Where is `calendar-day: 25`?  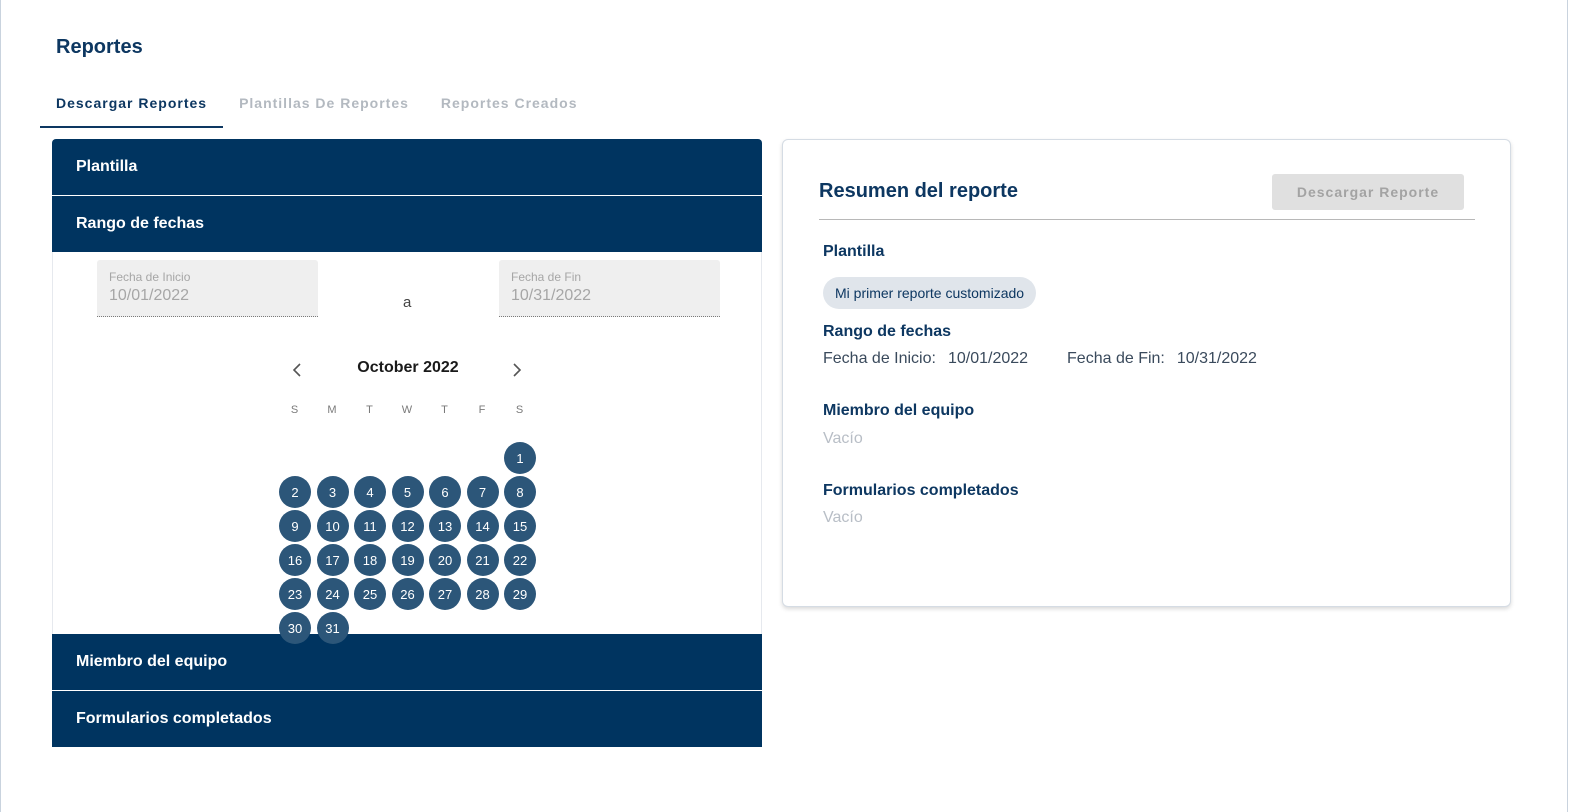 calendar-day: 25 is located at coordinates (370, 594).